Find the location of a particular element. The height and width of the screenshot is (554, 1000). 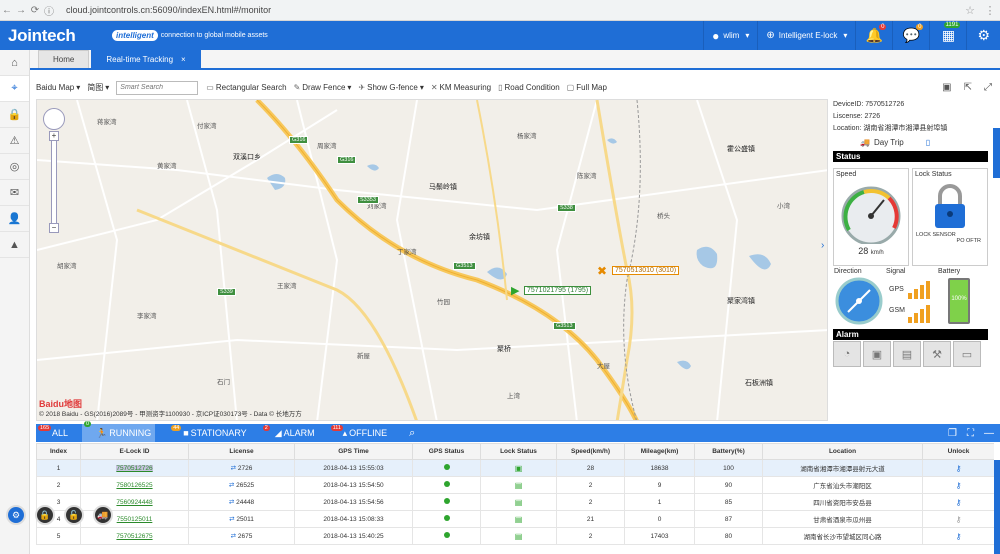

elock-id-link: 7570512726 is located at coordinates (134, 468).